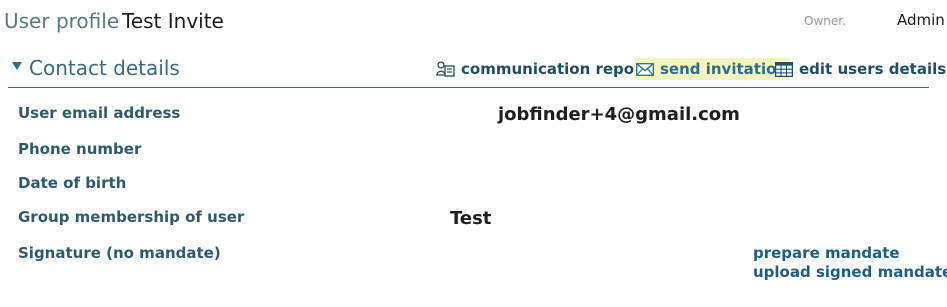 This screenshot has width=947, height=307. Describe the element at coordinates (873, 69) in the screenshot. I see `edit-users-details-label: edit users details` at that location.